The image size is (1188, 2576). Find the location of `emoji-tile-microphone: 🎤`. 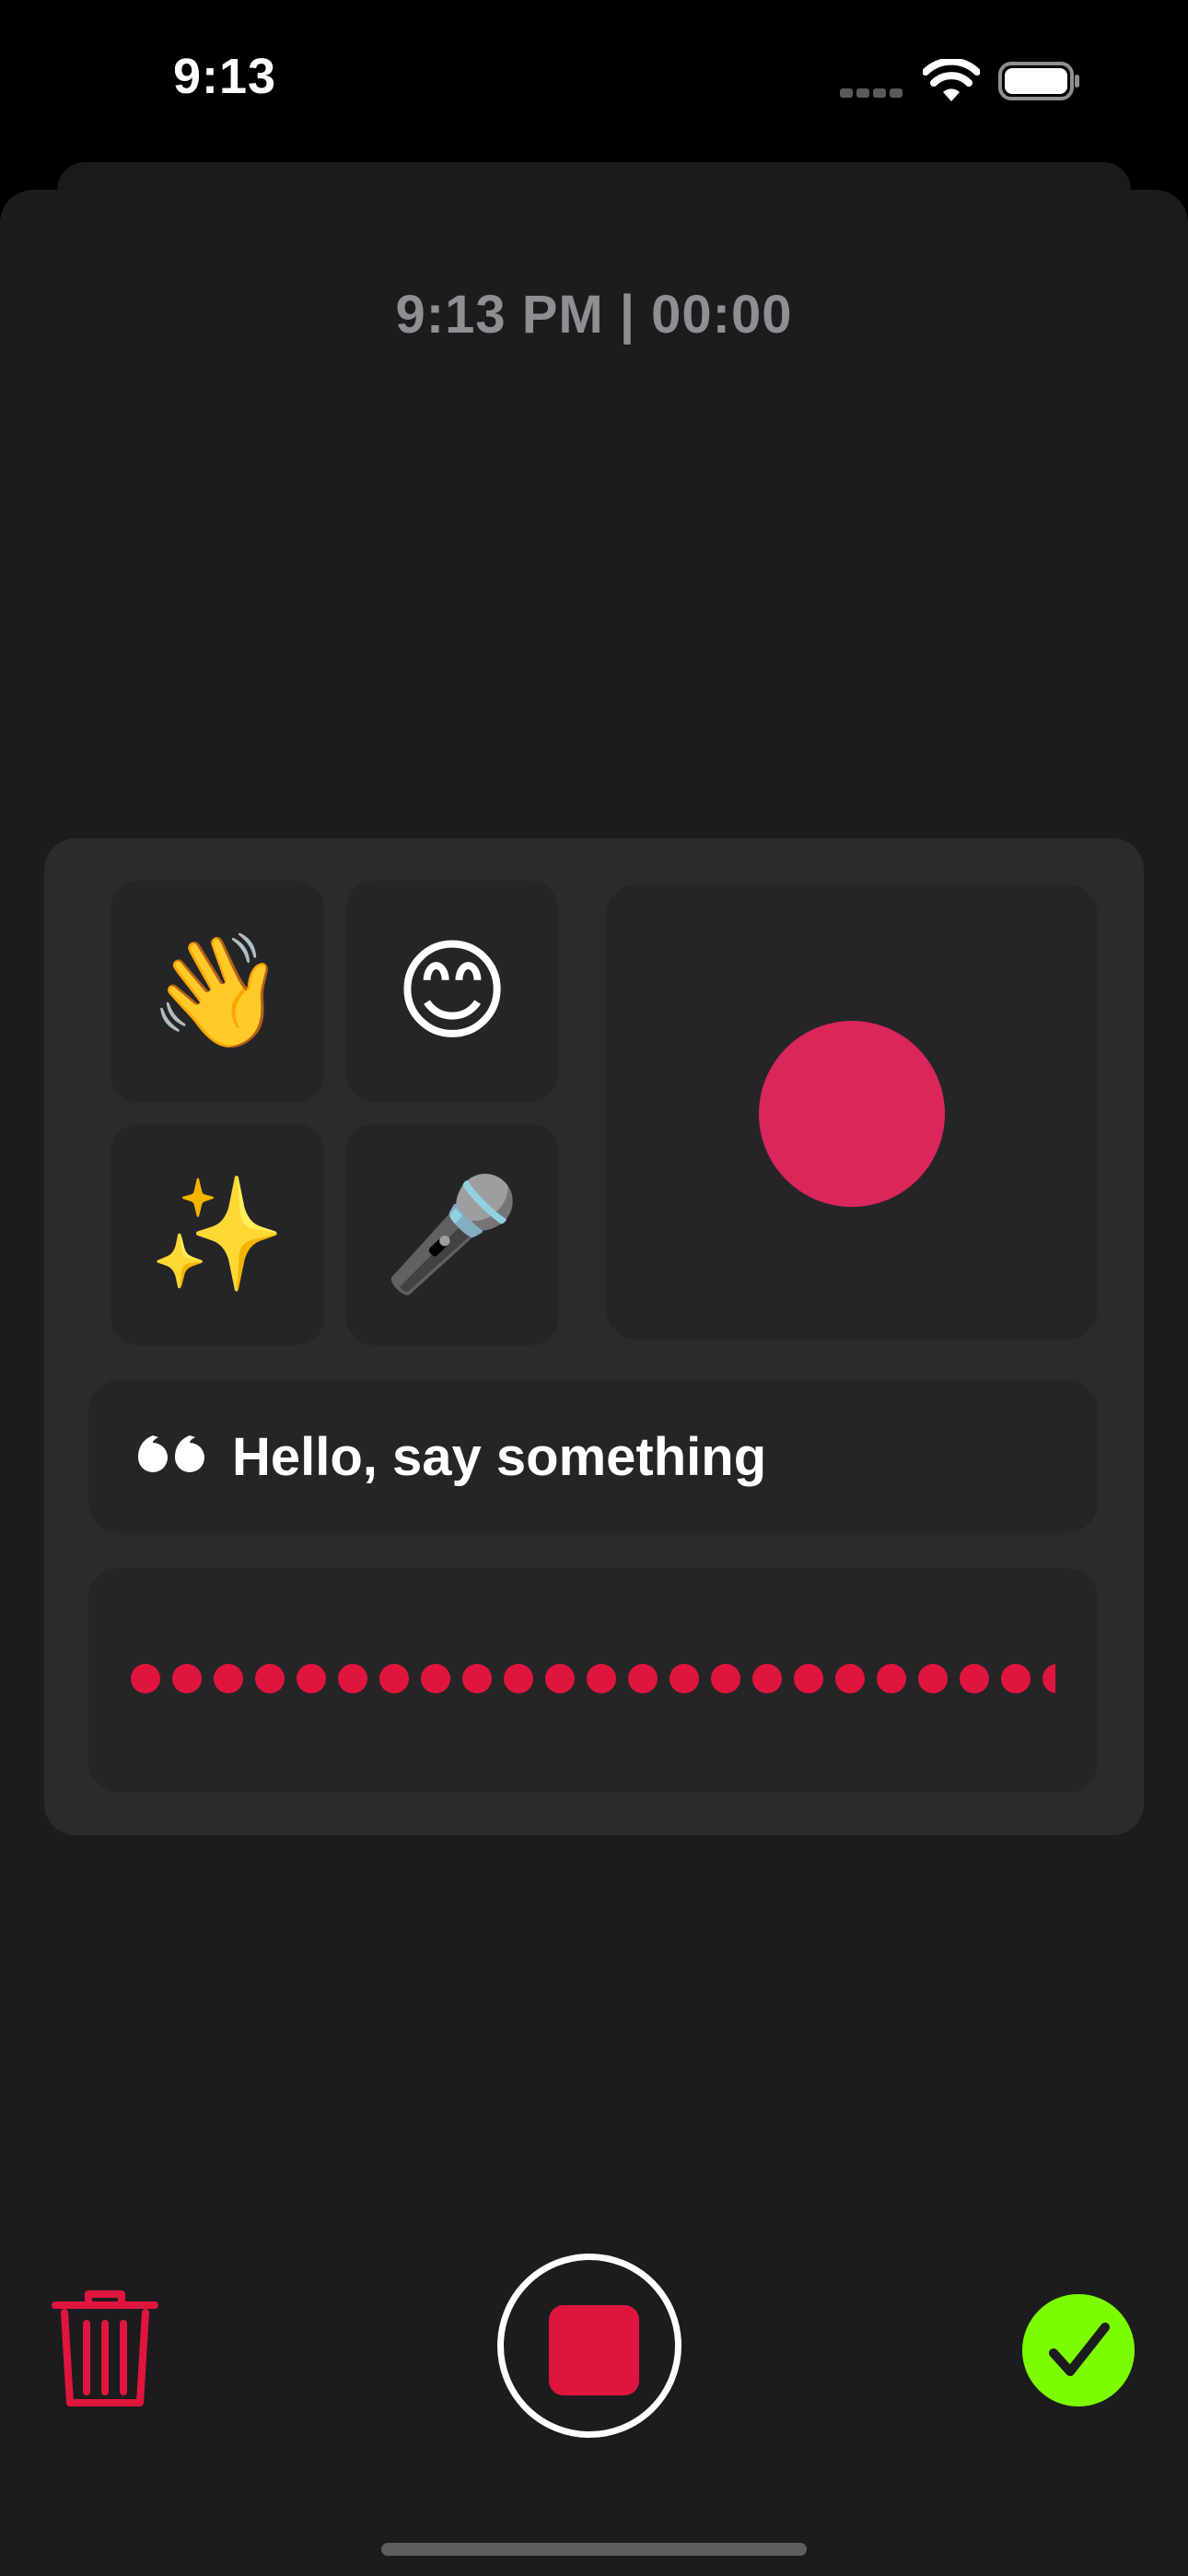

emoji-tile-microphone: 🎤 is located at coordinates (452, 1234).